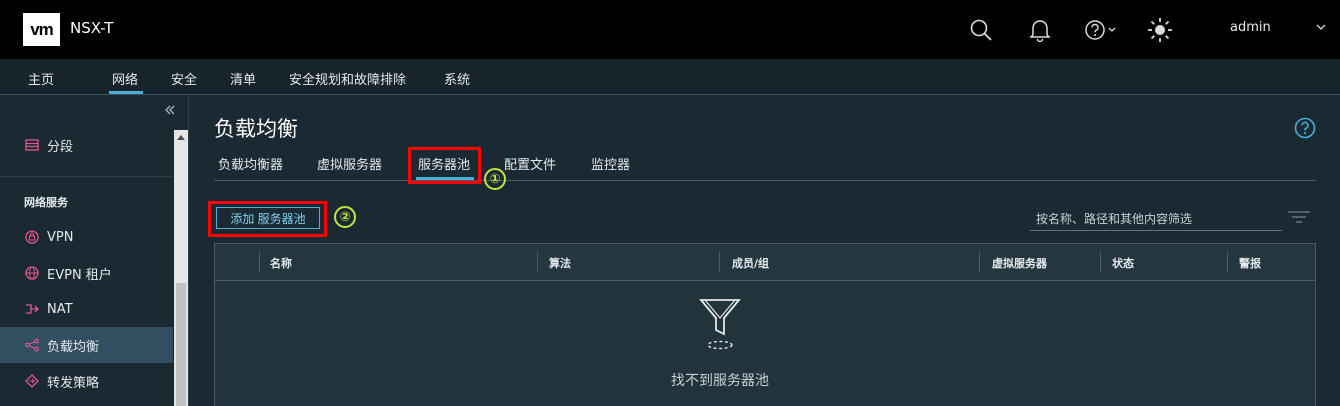 The image size is (1340, 406). What do you see at coordinates (349, 163) in the screenshot?
I see `tab-virtual-servers: 虚拟服务器` at bounding box center [349, 163].